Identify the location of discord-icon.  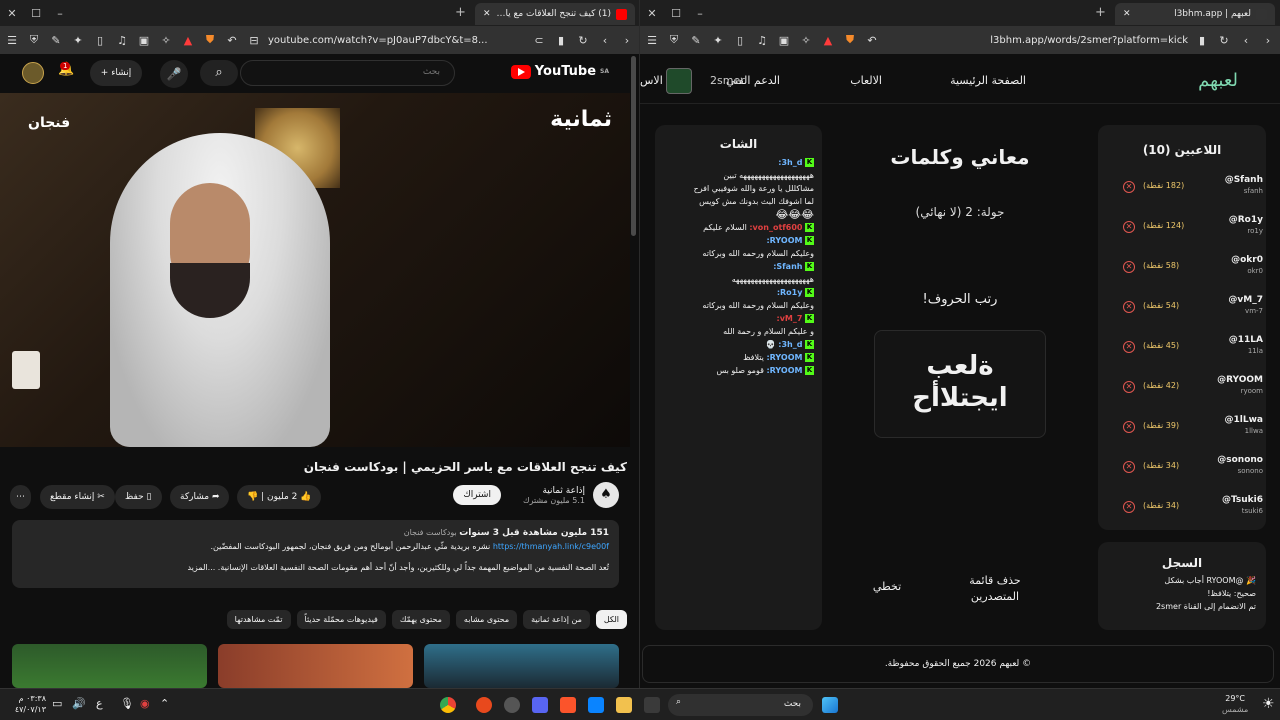
(540, 705).